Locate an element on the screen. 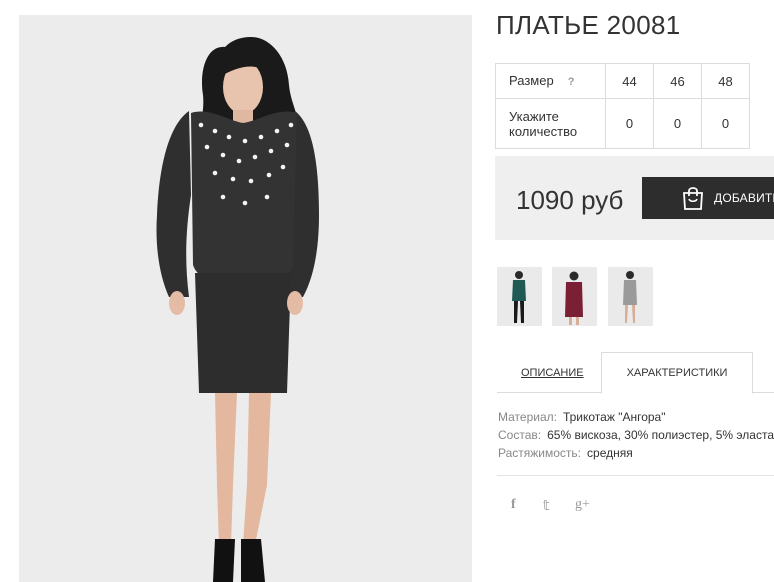 The image size is (774, 582). price-box: 1090 руб ДОБАВИТЬ is located at coordinates (634, 198).